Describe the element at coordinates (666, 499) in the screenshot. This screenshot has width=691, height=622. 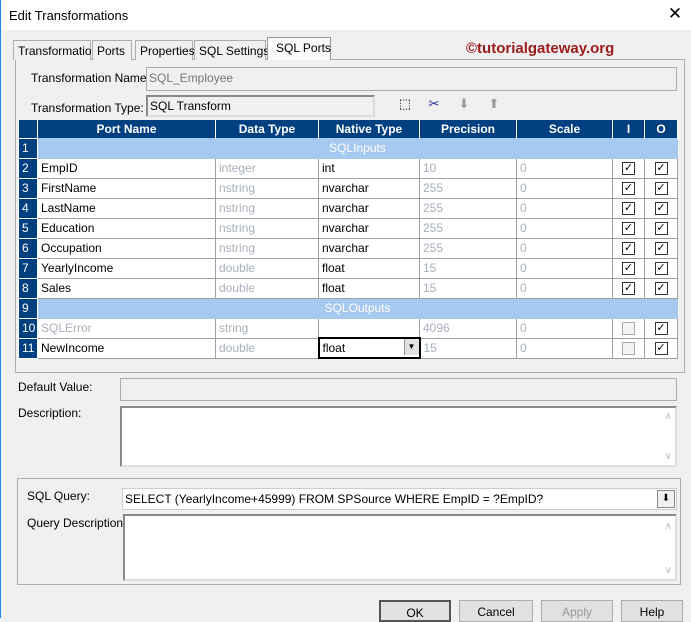
I see `query-editor-icon: ⬇` at that location.